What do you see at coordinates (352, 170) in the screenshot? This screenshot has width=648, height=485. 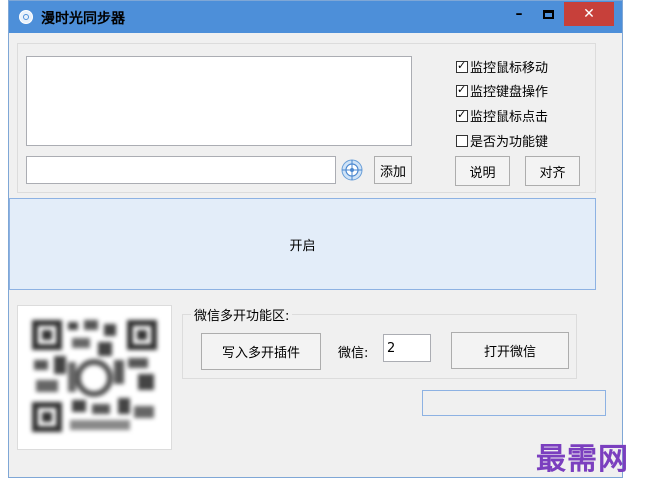 I see `crosshair-target-icon` at bounding box center [352, 170].